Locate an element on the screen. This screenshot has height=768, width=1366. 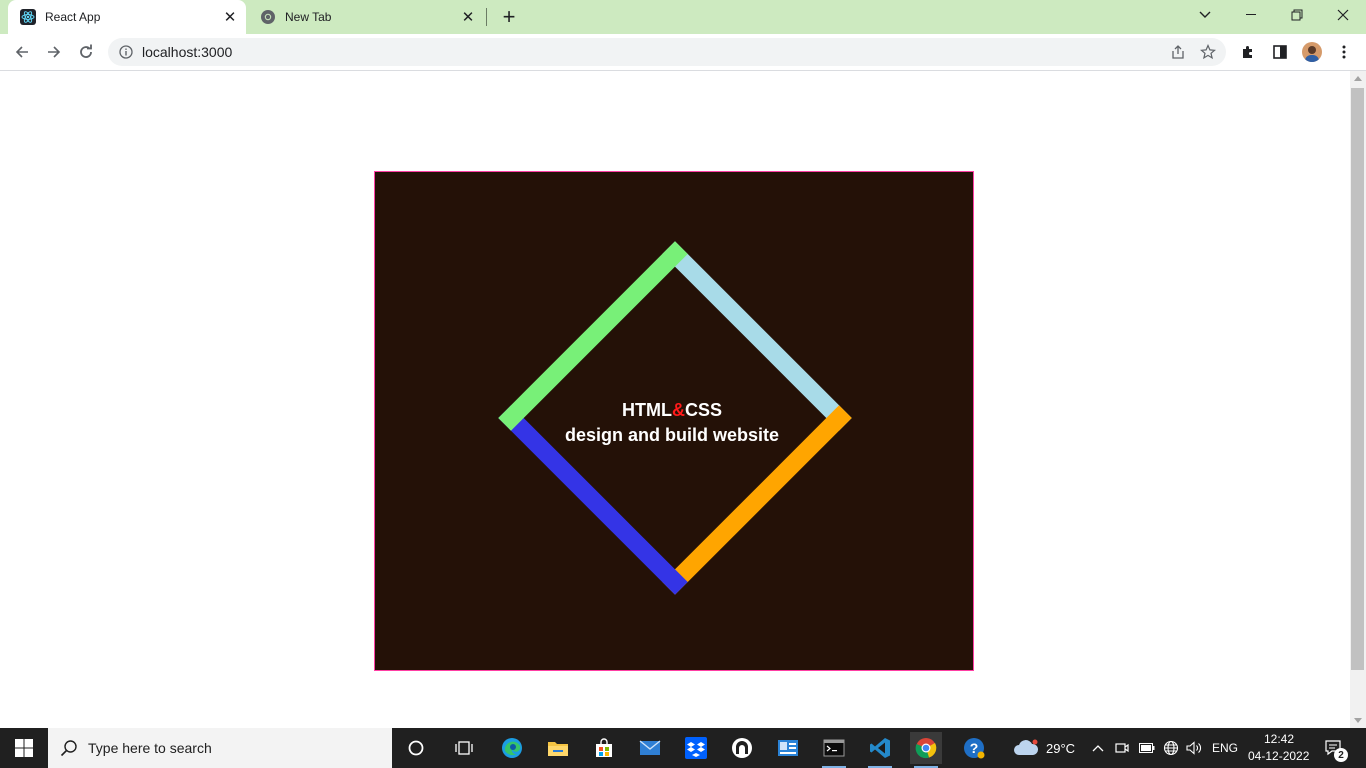
restore-button is located at coordinates (1297, 15).